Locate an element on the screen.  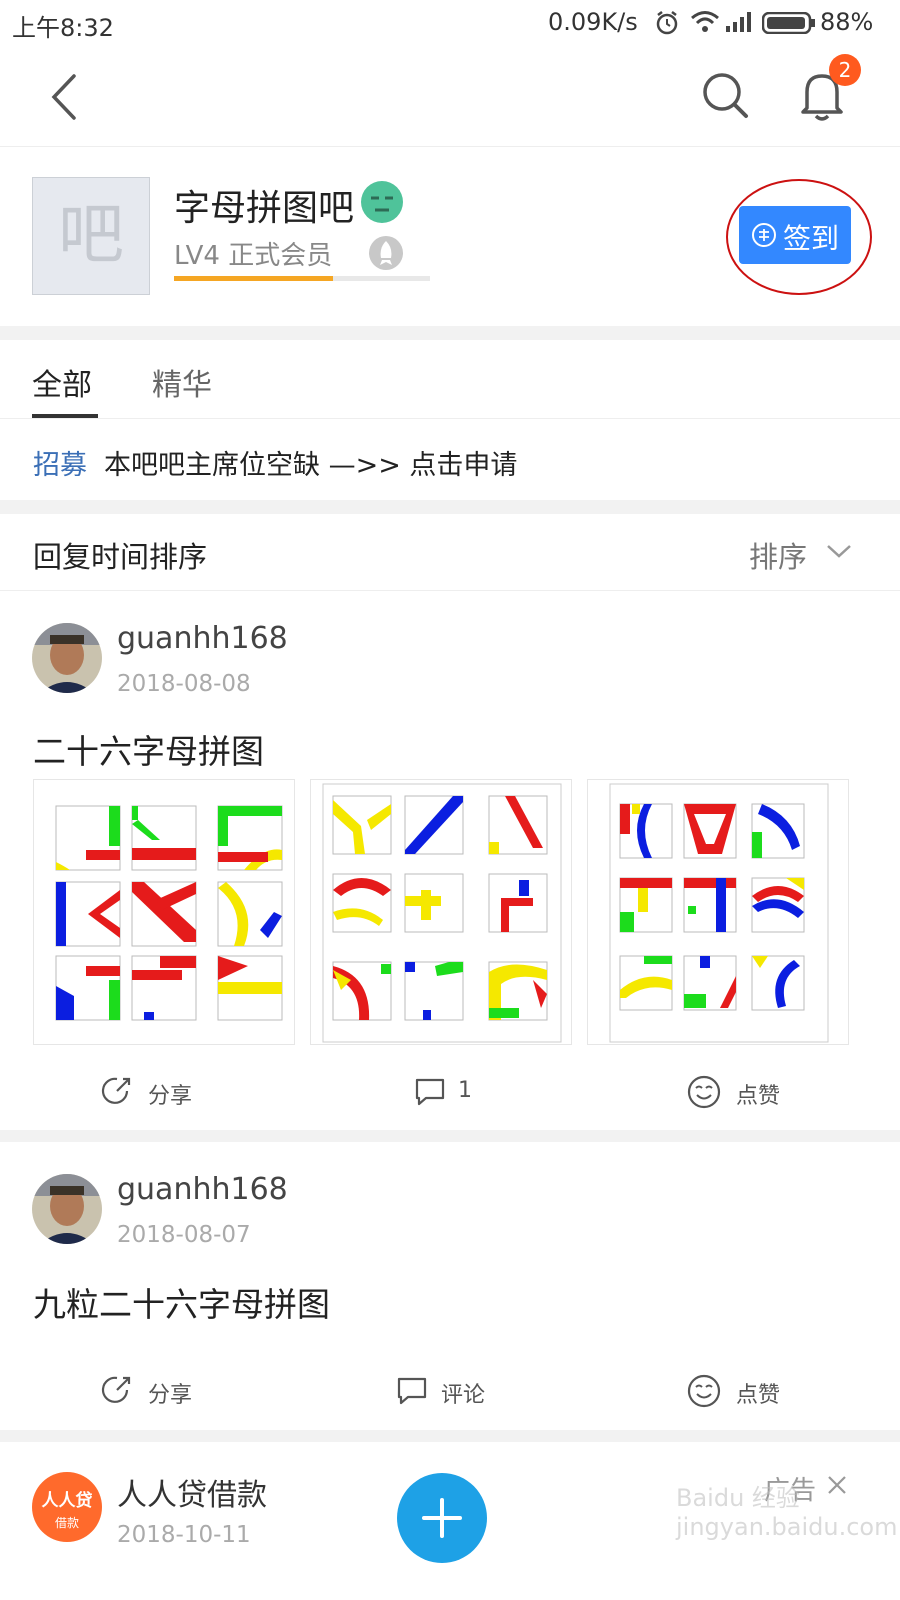
network-speed: 0.09K/s is located at coordinates (593, 22).